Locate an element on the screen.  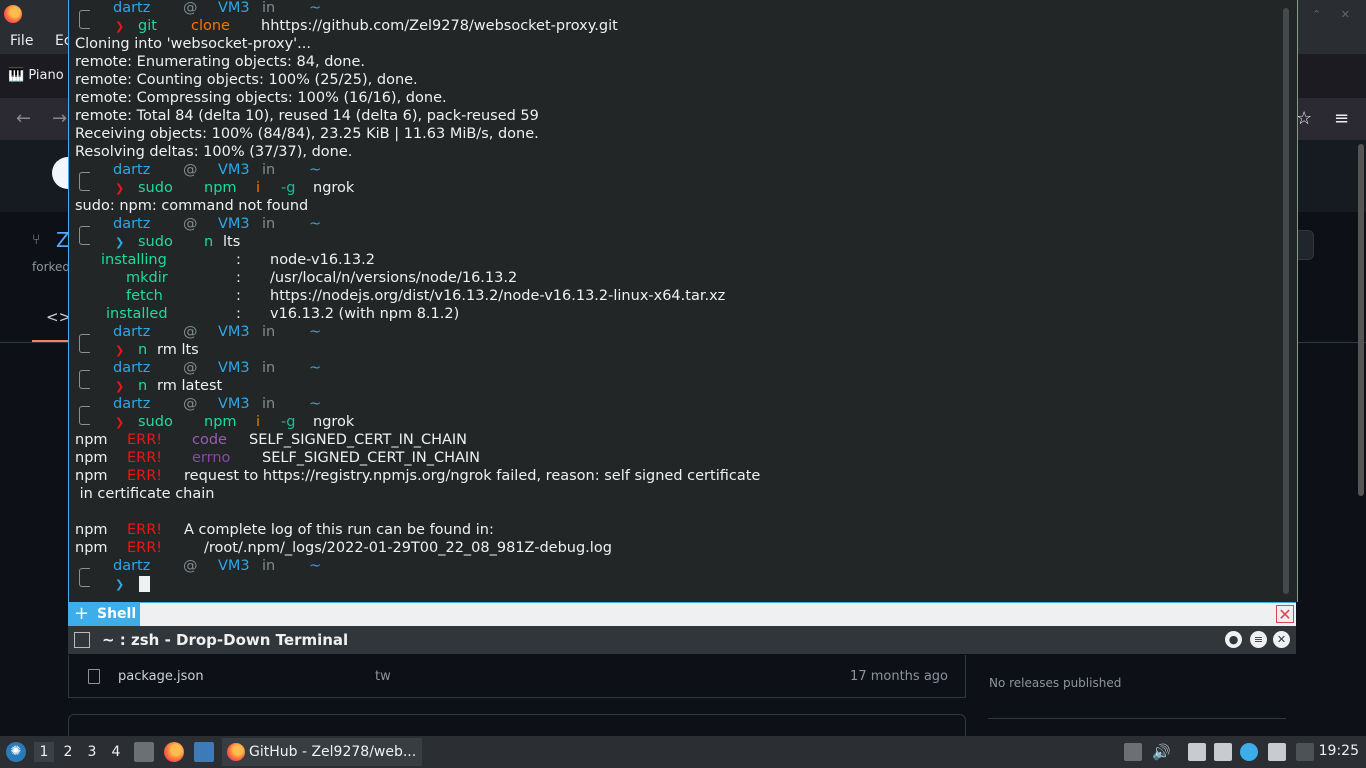
cmd-n: n is located at coordinates (143, 386).